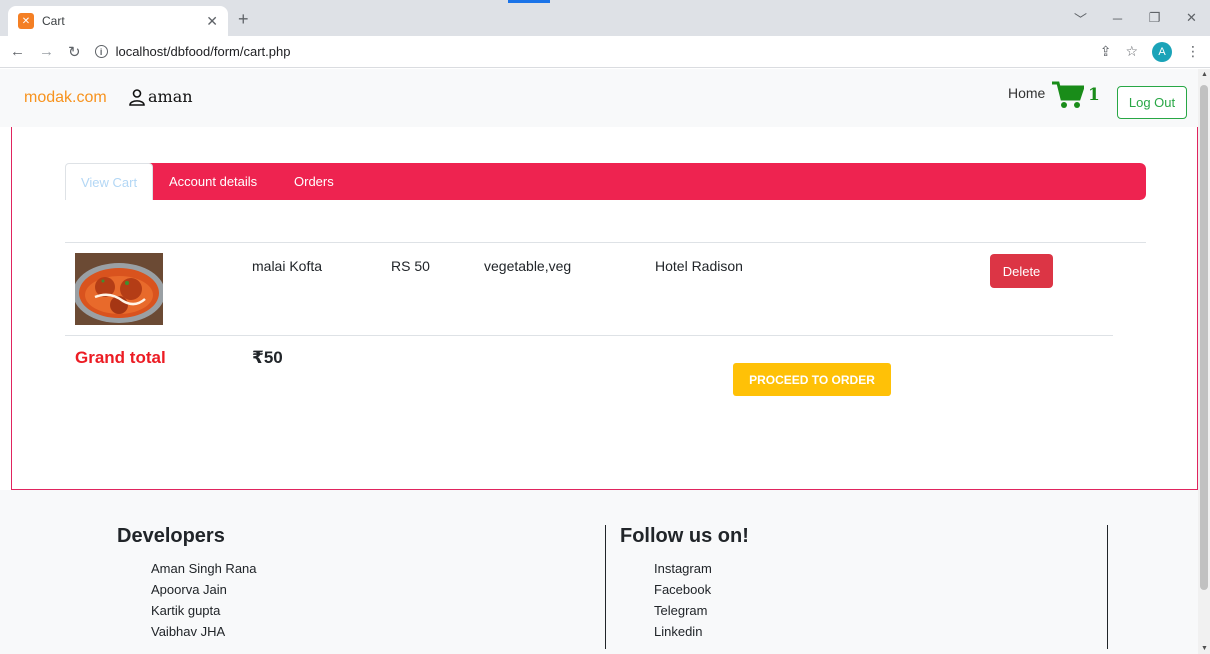 This screenshot has width=1210, height=654. What do you see at coordinates (1193, 51) in the screenshot?
I see `menu-kebab-icon: ⋮` at bounding box center [1193, 51].